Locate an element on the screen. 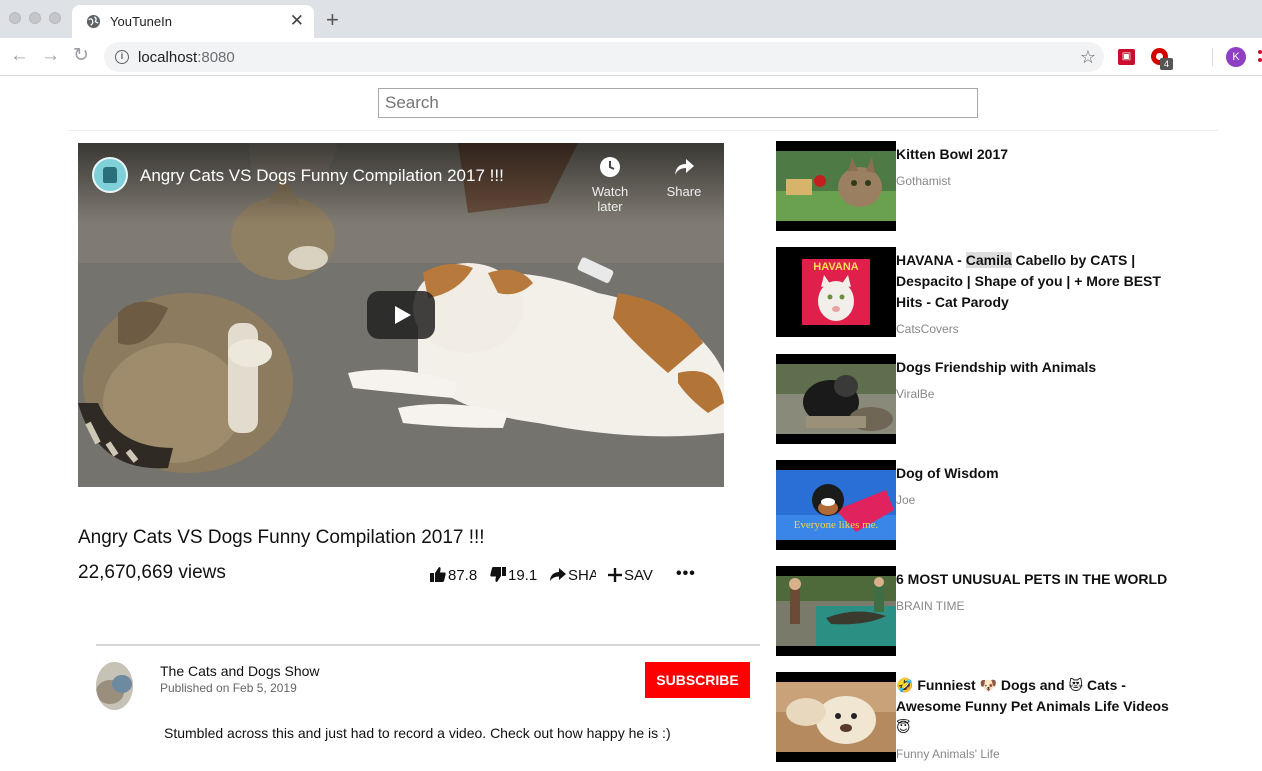 The width and height of the screenshot is (1262, 771). channel-avatar-image is located at coordinates (114, 686).